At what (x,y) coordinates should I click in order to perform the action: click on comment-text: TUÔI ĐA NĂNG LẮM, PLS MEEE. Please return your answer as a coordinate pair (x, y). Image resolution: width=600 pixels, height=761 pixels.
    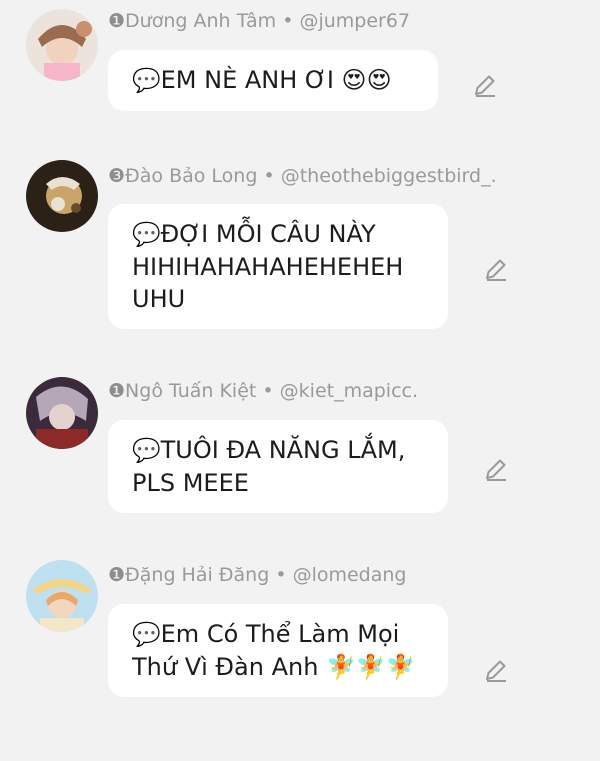
    Looking at the image, I should click on (269, 466).